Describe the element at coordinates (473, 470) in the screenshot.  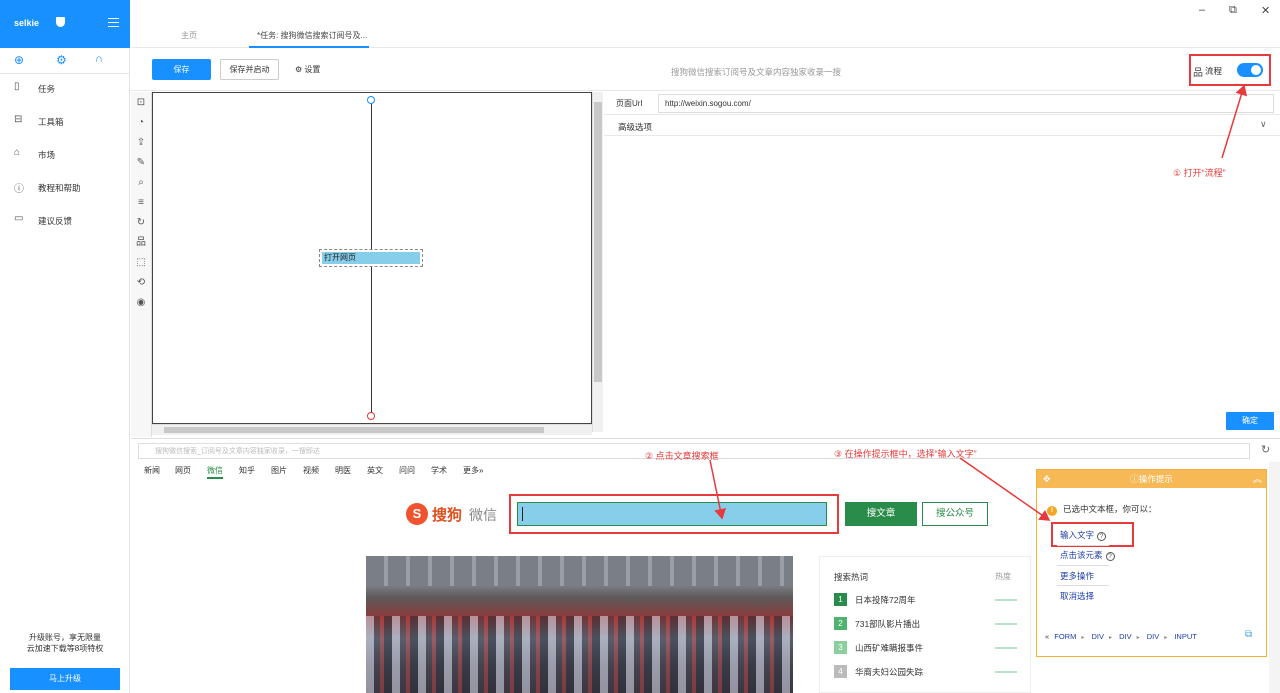
I see `web-nav-more: 更多»` at that location.